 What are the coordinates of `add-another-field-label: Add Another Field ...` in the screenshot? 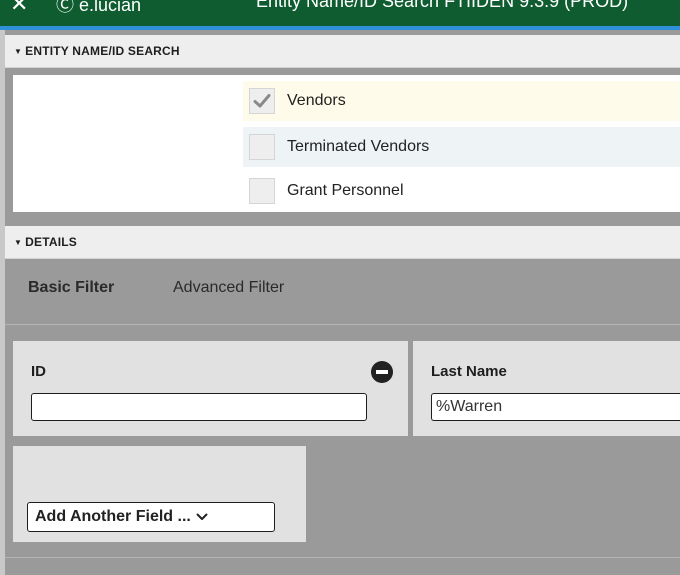 It's located at (113, 516).